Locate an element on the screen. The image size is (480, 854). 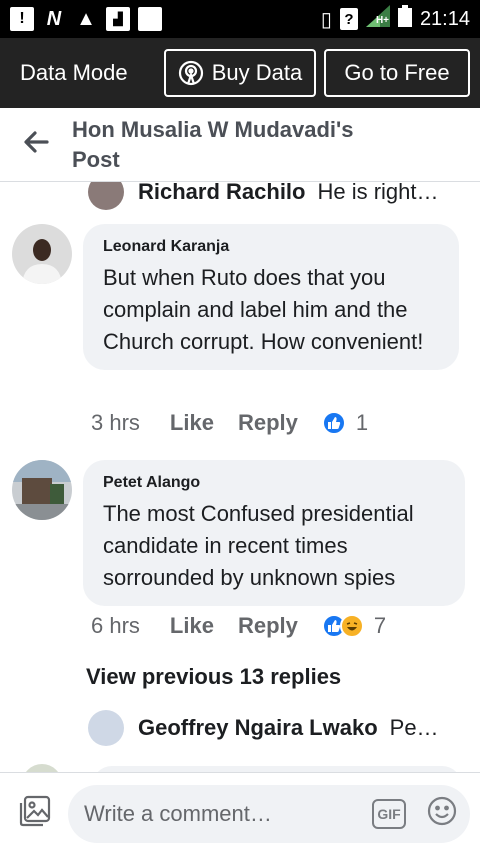
clock: 21:14 is located at coordinates (444, 18).